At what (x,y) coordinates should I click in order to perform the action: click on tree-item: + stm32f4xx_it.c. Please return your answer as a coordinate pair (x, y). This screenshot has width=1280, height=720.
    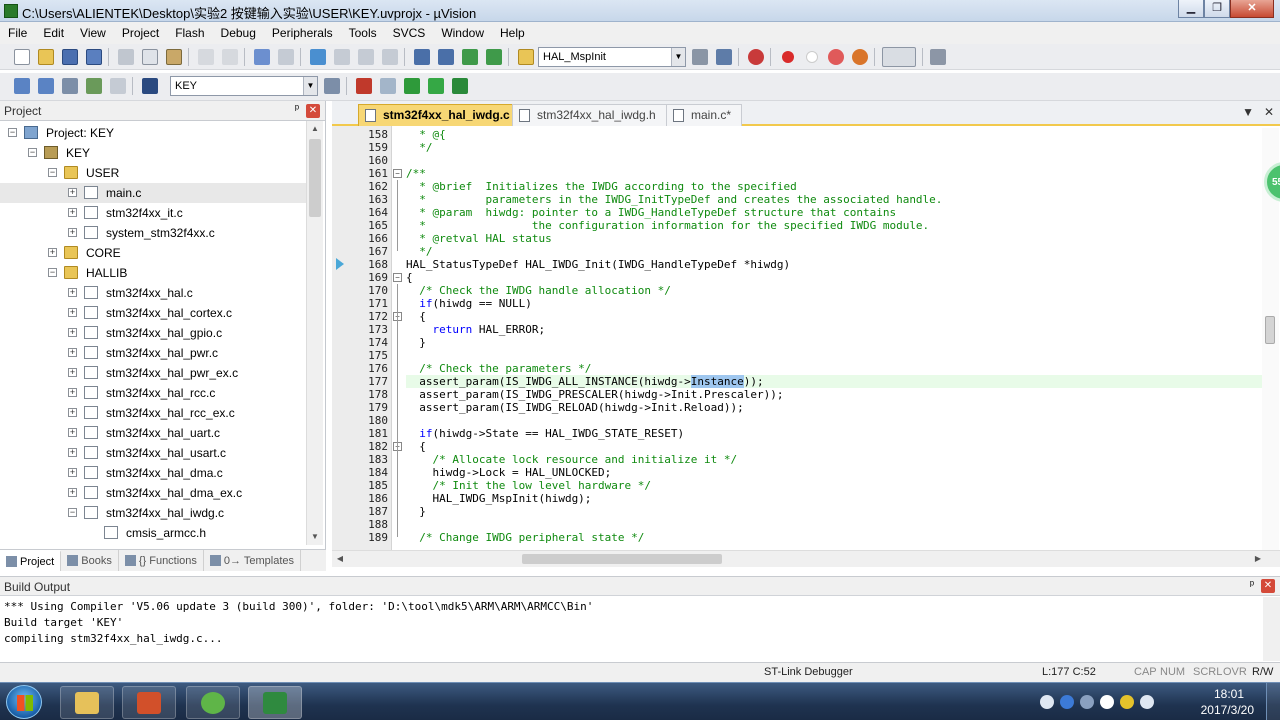
    Looking at the image, I should click on (153, 213).